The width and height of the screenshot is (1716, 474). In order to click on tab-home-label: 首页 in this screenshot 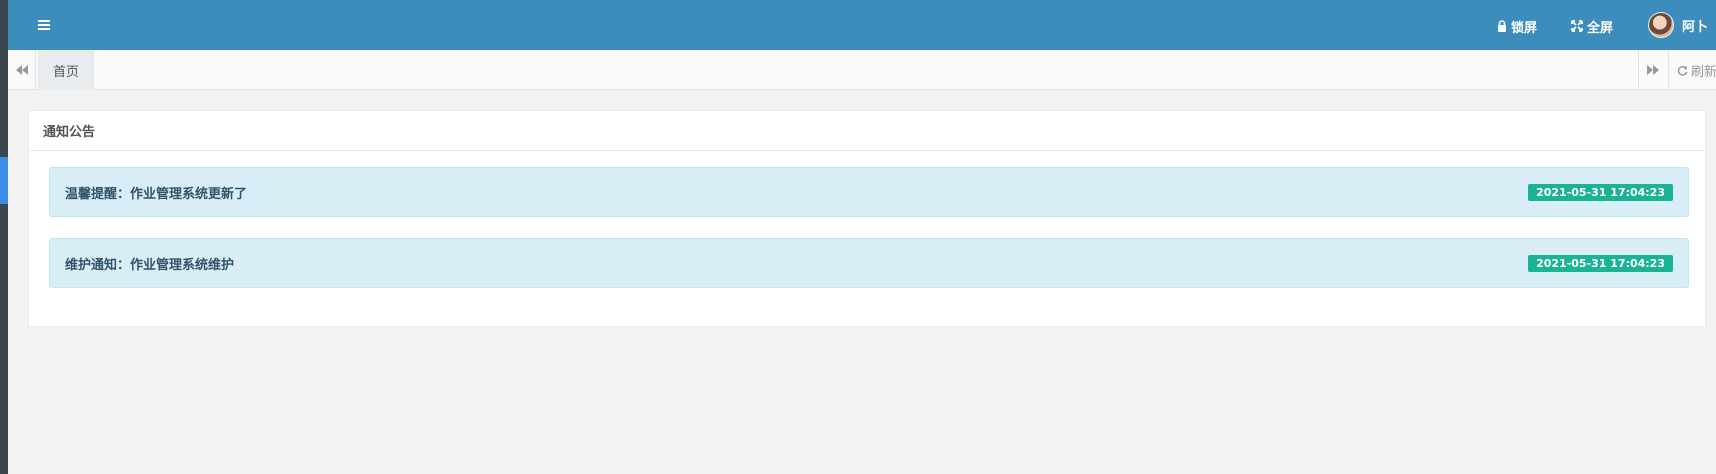, I will do `click(65, 72)`.